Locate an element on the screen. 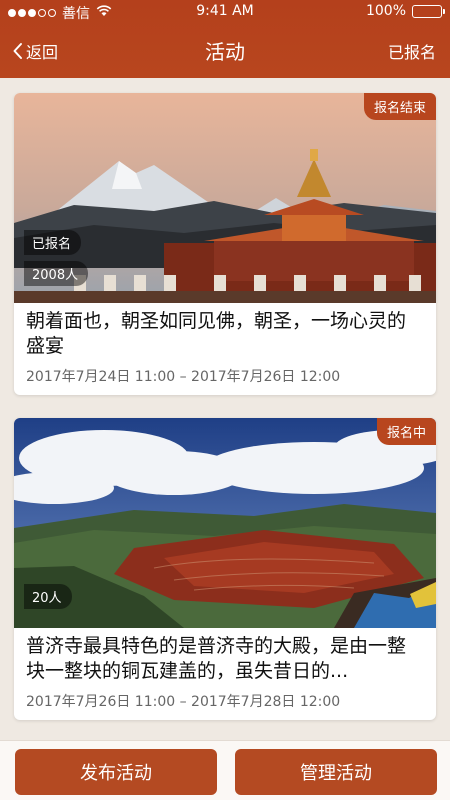 The image size is (450, 800). status-right: 100% is located at coordinates (405, 11).